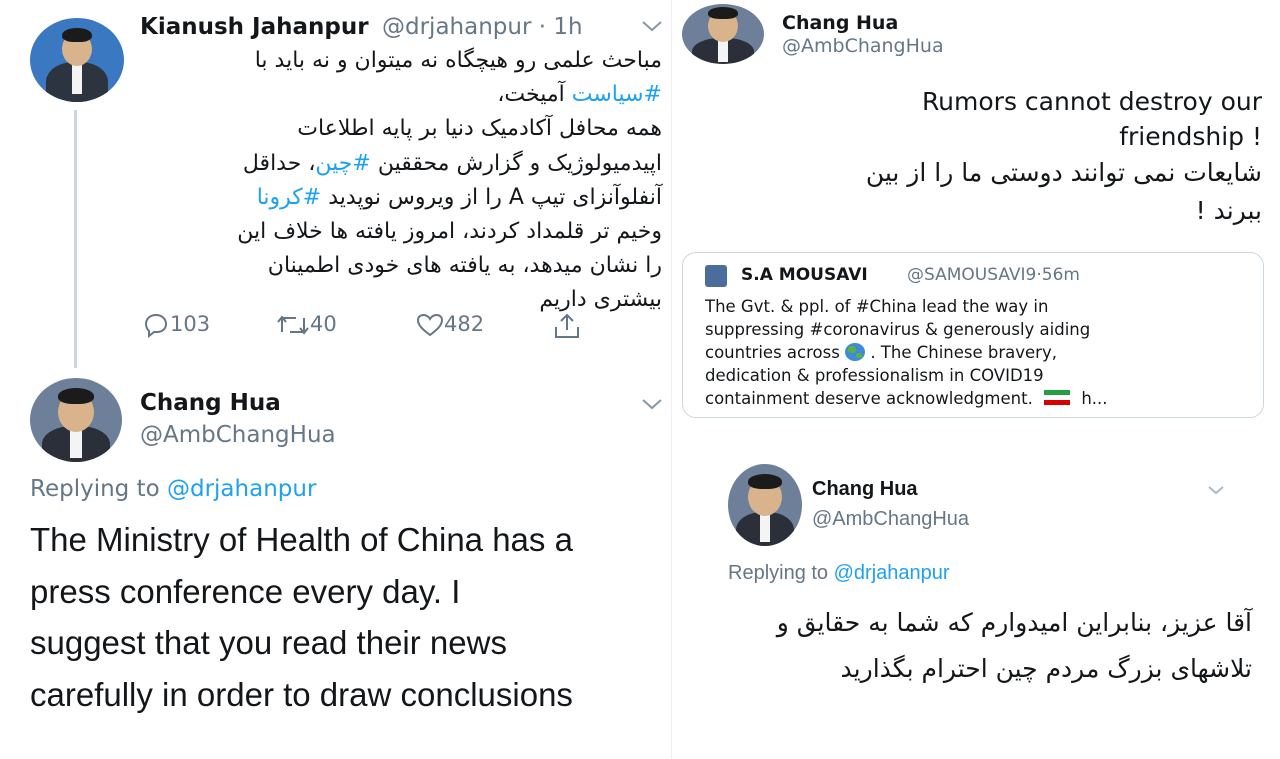 This screenshot has height=759, width=1280. Describe the element at coordinates (156, 326) in the screenshot. I see `reply-icon` at that location.